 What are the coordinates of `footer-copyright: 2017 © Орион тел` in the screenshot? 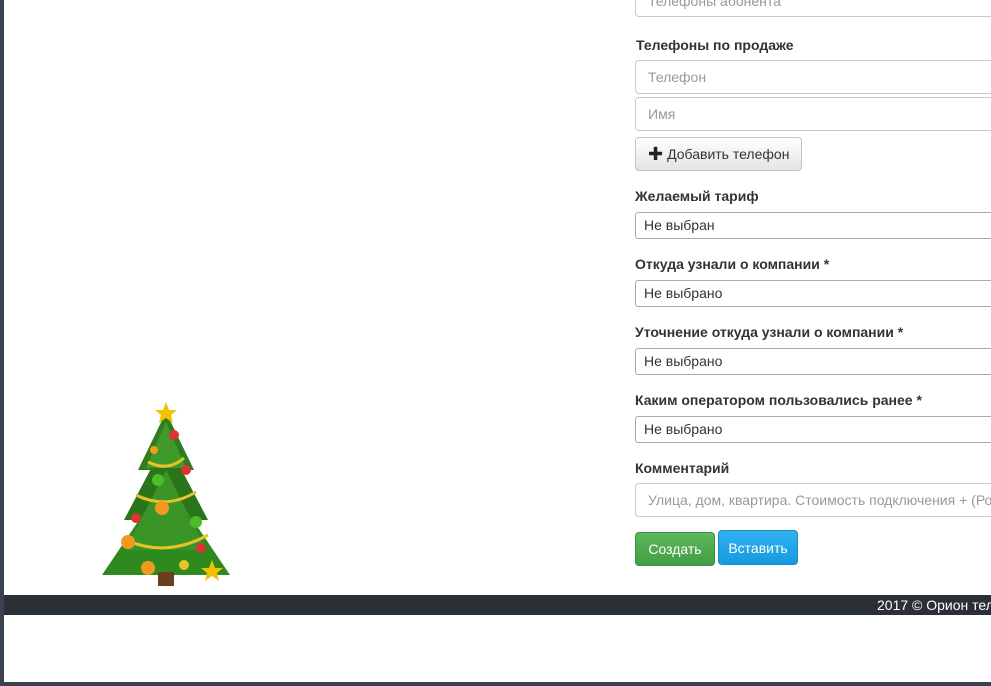 It's located at (934, 605).